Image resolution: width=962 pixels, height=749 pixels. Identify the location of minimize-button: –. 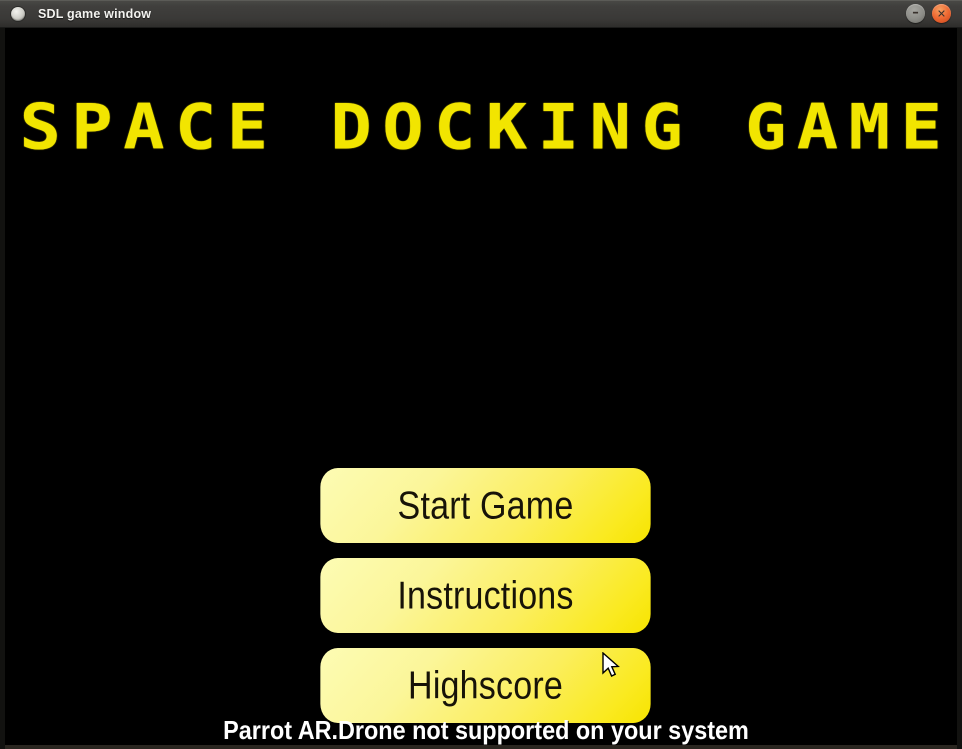
(915, 13).